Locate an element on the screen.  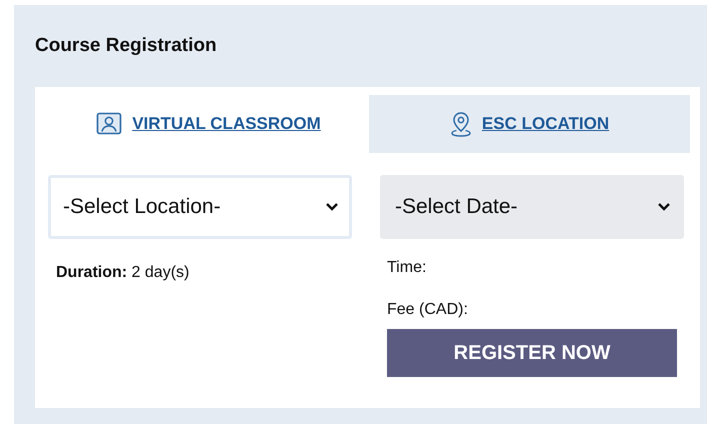
panel-title: Course Registration is located at coordinates (126, 46).